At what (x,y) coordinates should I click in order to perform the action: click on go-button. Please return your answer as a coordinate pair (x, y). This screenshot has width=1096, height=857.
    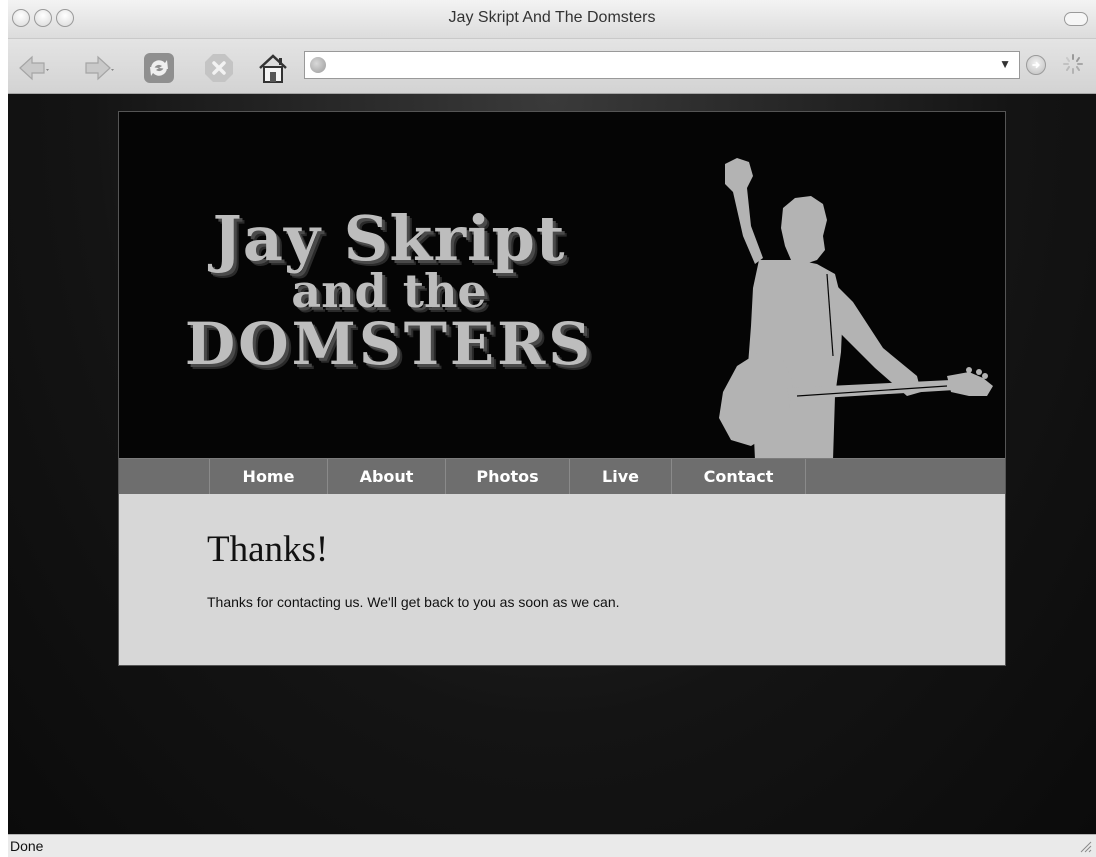
    Looking at the image, I should click on (1036, 65).